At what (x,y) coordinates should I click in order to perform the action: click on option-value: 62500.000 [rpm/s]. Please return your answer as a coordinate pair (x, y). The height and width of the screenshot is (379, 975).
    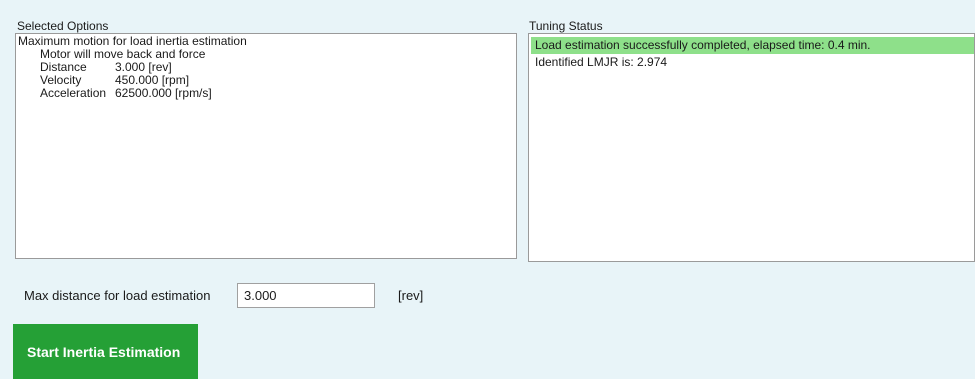
    Looking at the image, I should click on (163, 93).